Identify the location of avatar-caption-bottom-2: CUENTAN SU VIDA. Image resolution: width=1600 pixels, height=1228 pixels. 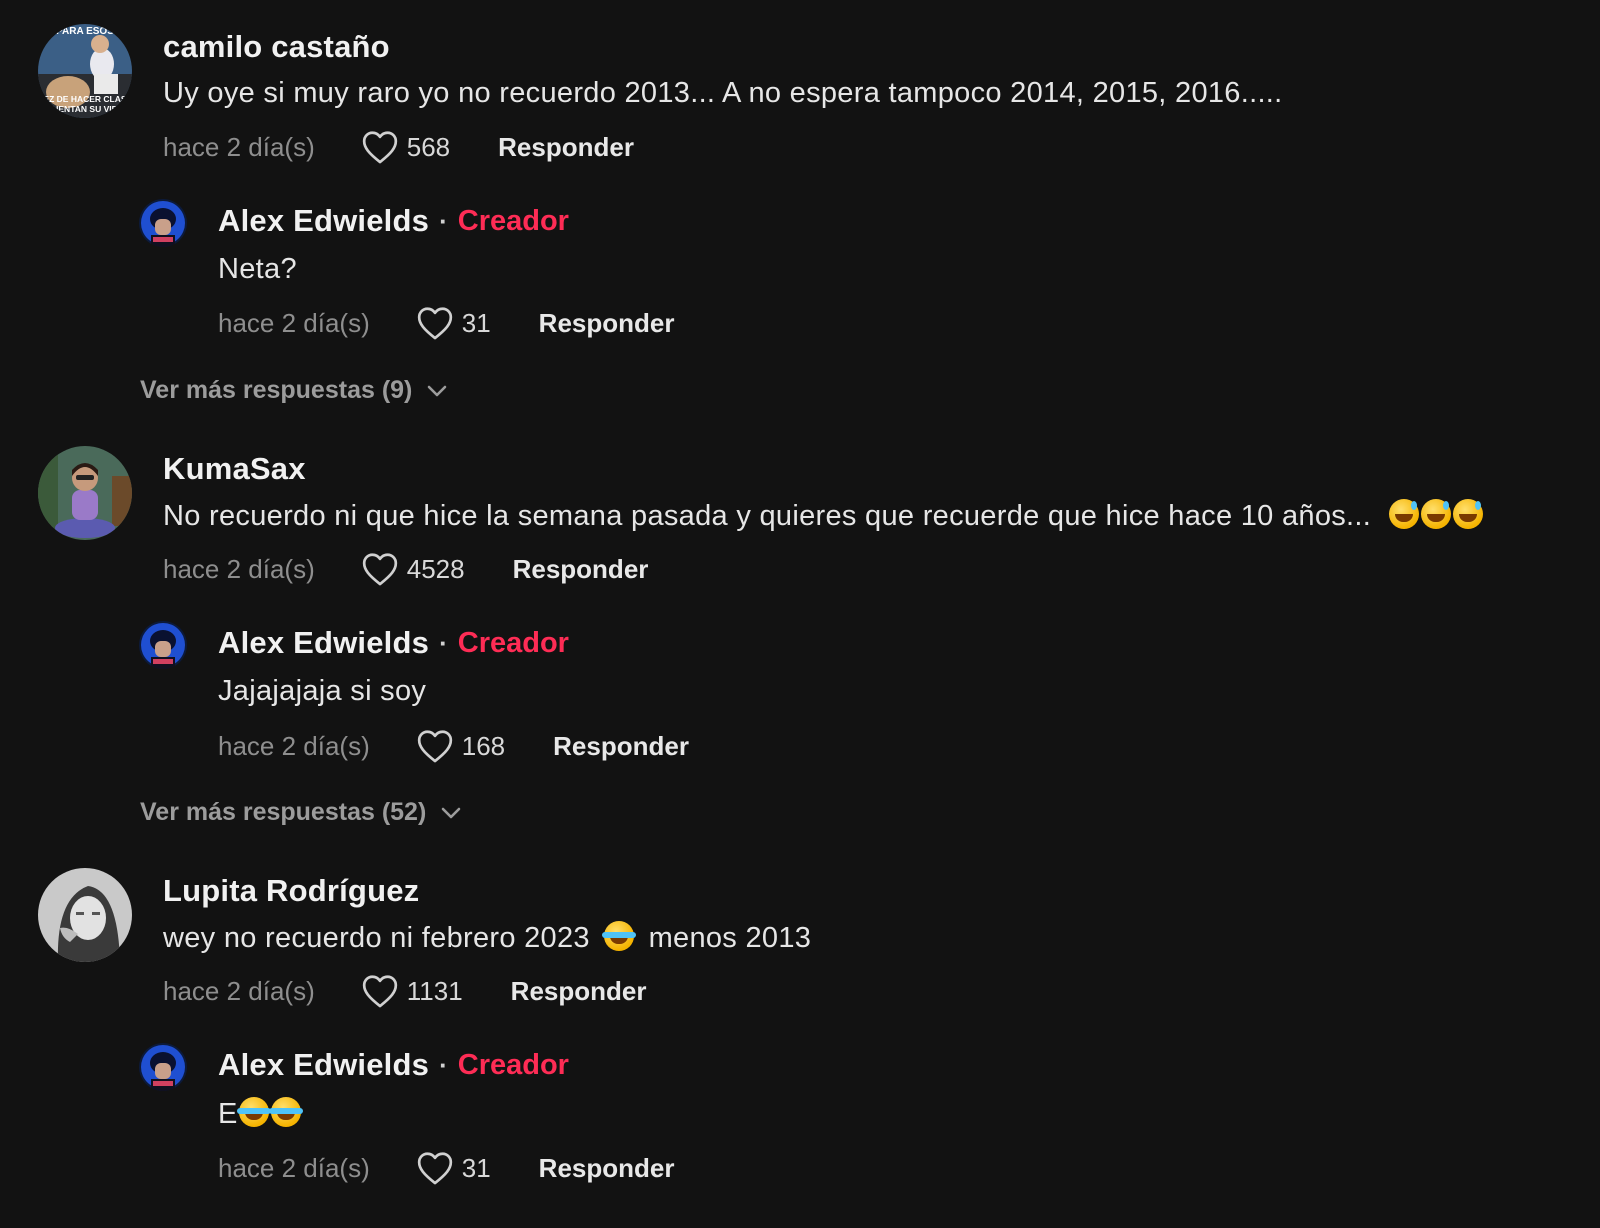
(85, 109).